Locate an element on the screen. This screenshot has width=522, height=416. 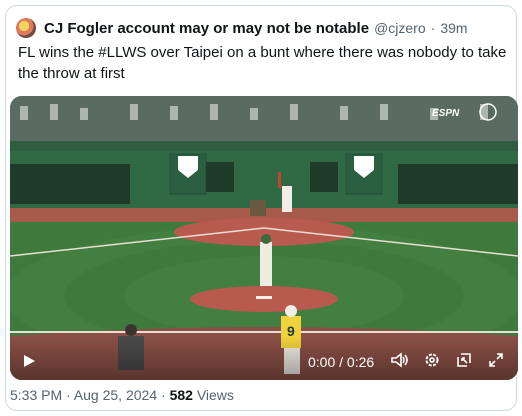
author-handle: @cjzero is located at coordinates (400, 28).